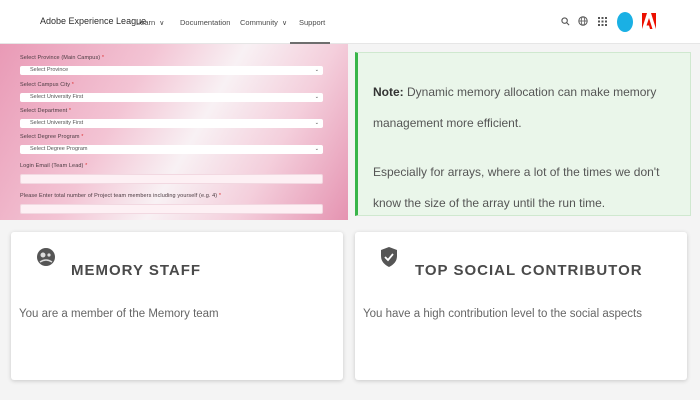  What do you see at coordinates (171, 179) in the screenshot?
I see `login-email-field` at bounding box center [171, 179].